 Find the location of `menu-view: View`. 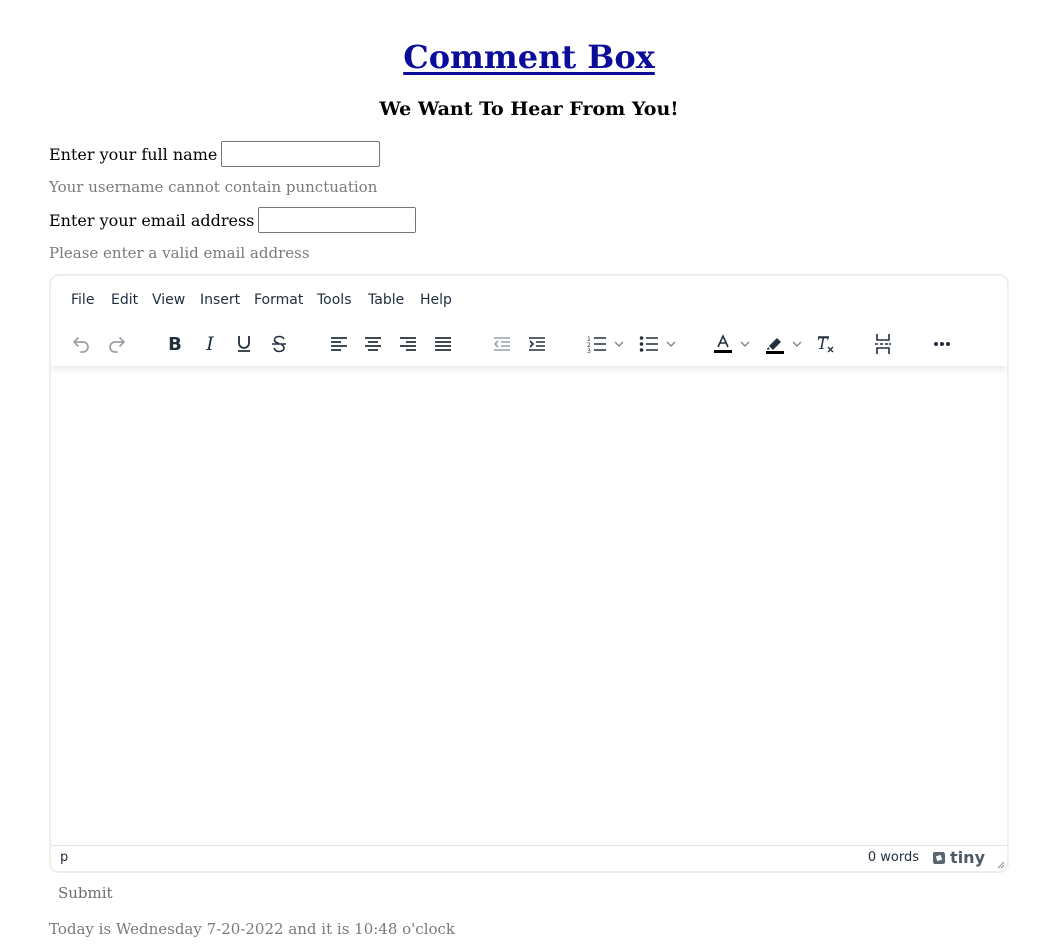

menu-view: View is located at coordinates (168, 300).